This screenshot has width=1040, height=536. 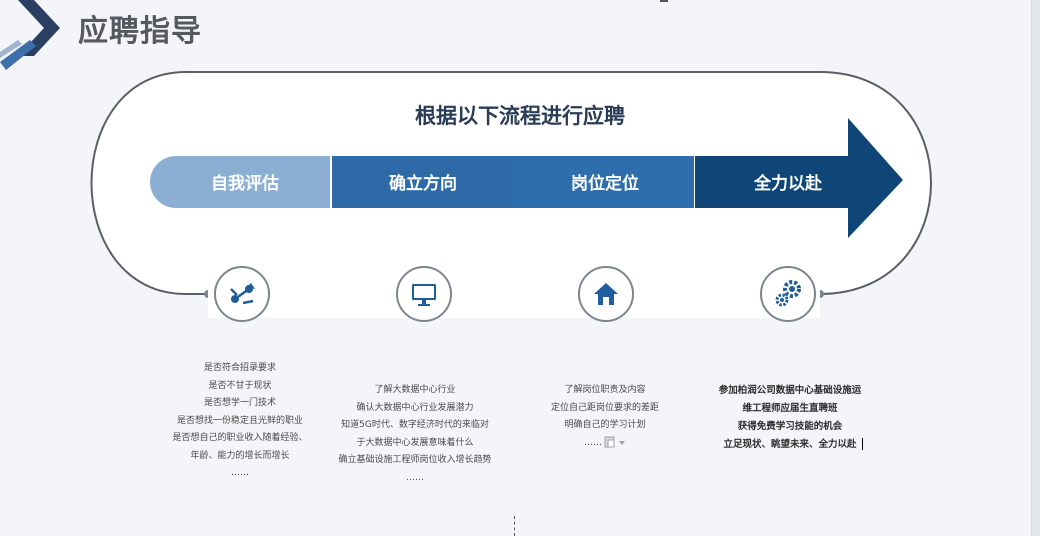 What do you see at coordinates (415, 390) in the screenshot?
I see `description-line: 了解大数据中心行业` at bounding box center [415, 390].